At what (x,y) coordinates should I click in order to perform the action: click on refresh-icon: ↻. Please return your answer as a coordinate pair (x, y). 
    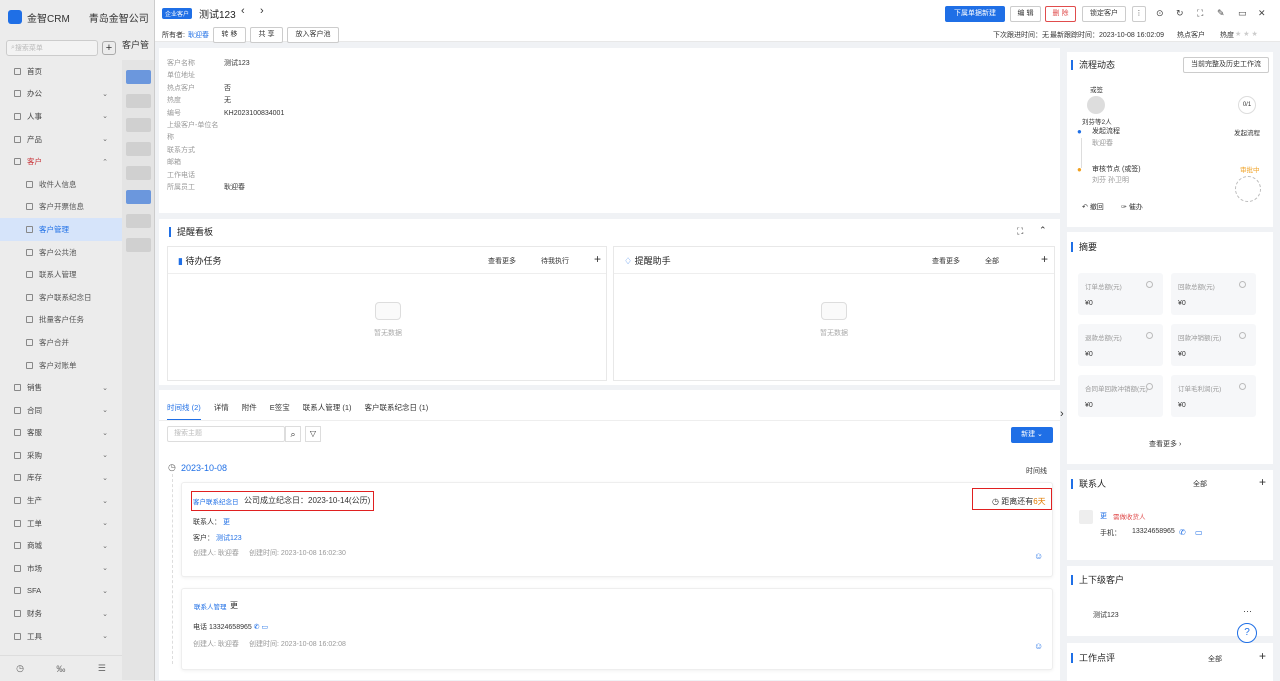
    Looking at the image, I should click on (1180, 13).